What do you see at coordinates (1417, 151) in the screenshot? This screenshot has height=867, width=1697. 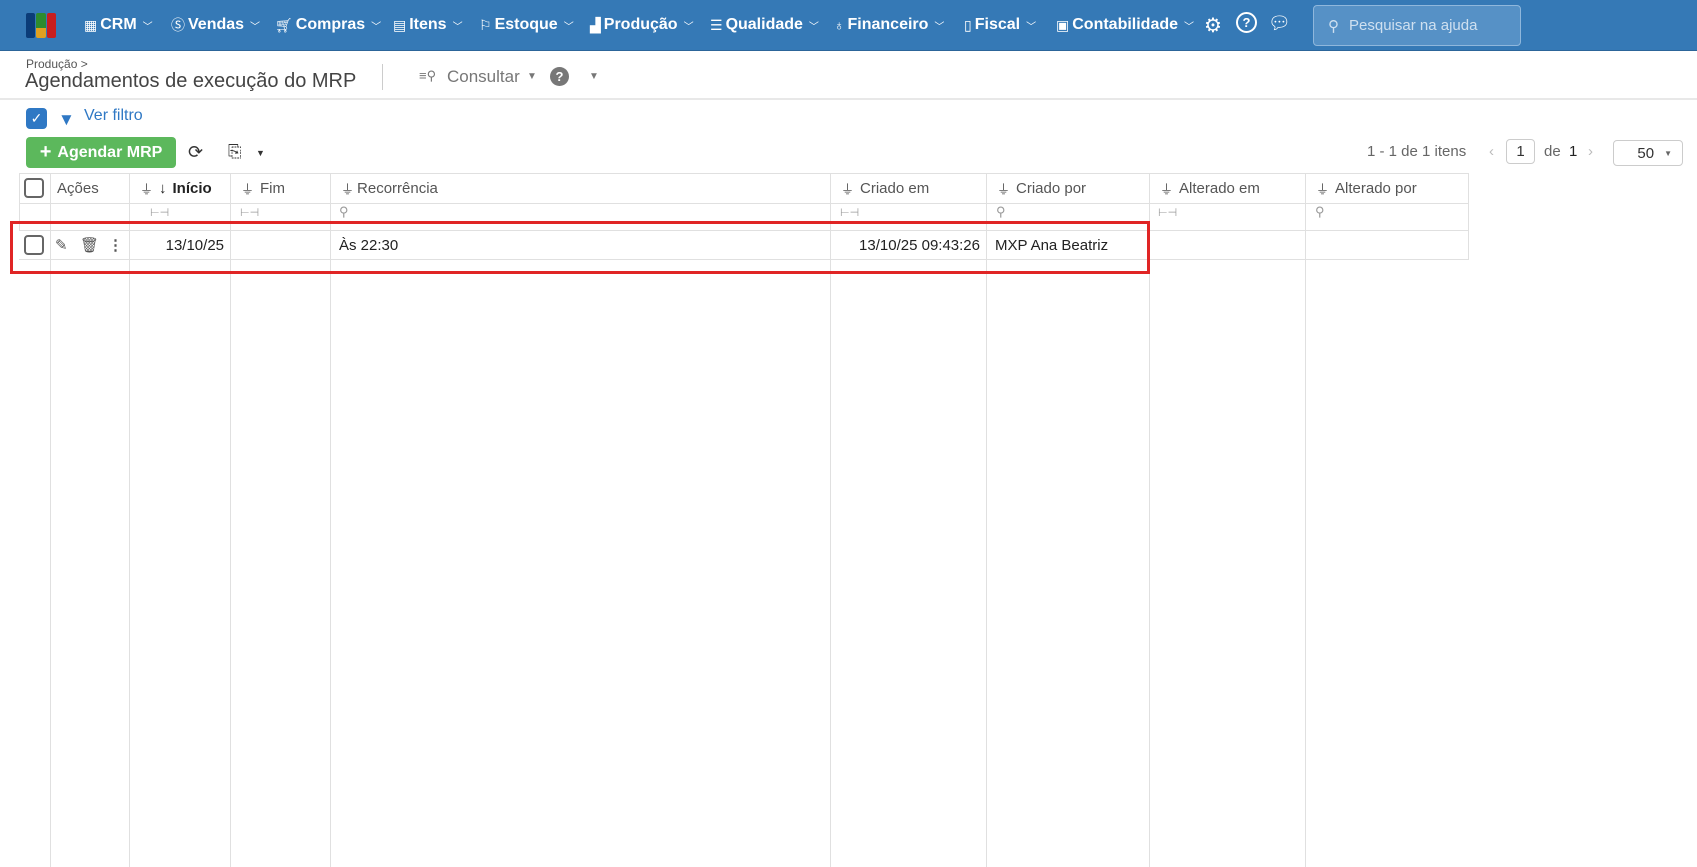 I see `pagination-summary: 1 - 1 de 1 itens` at bounding box center [1417, 151].